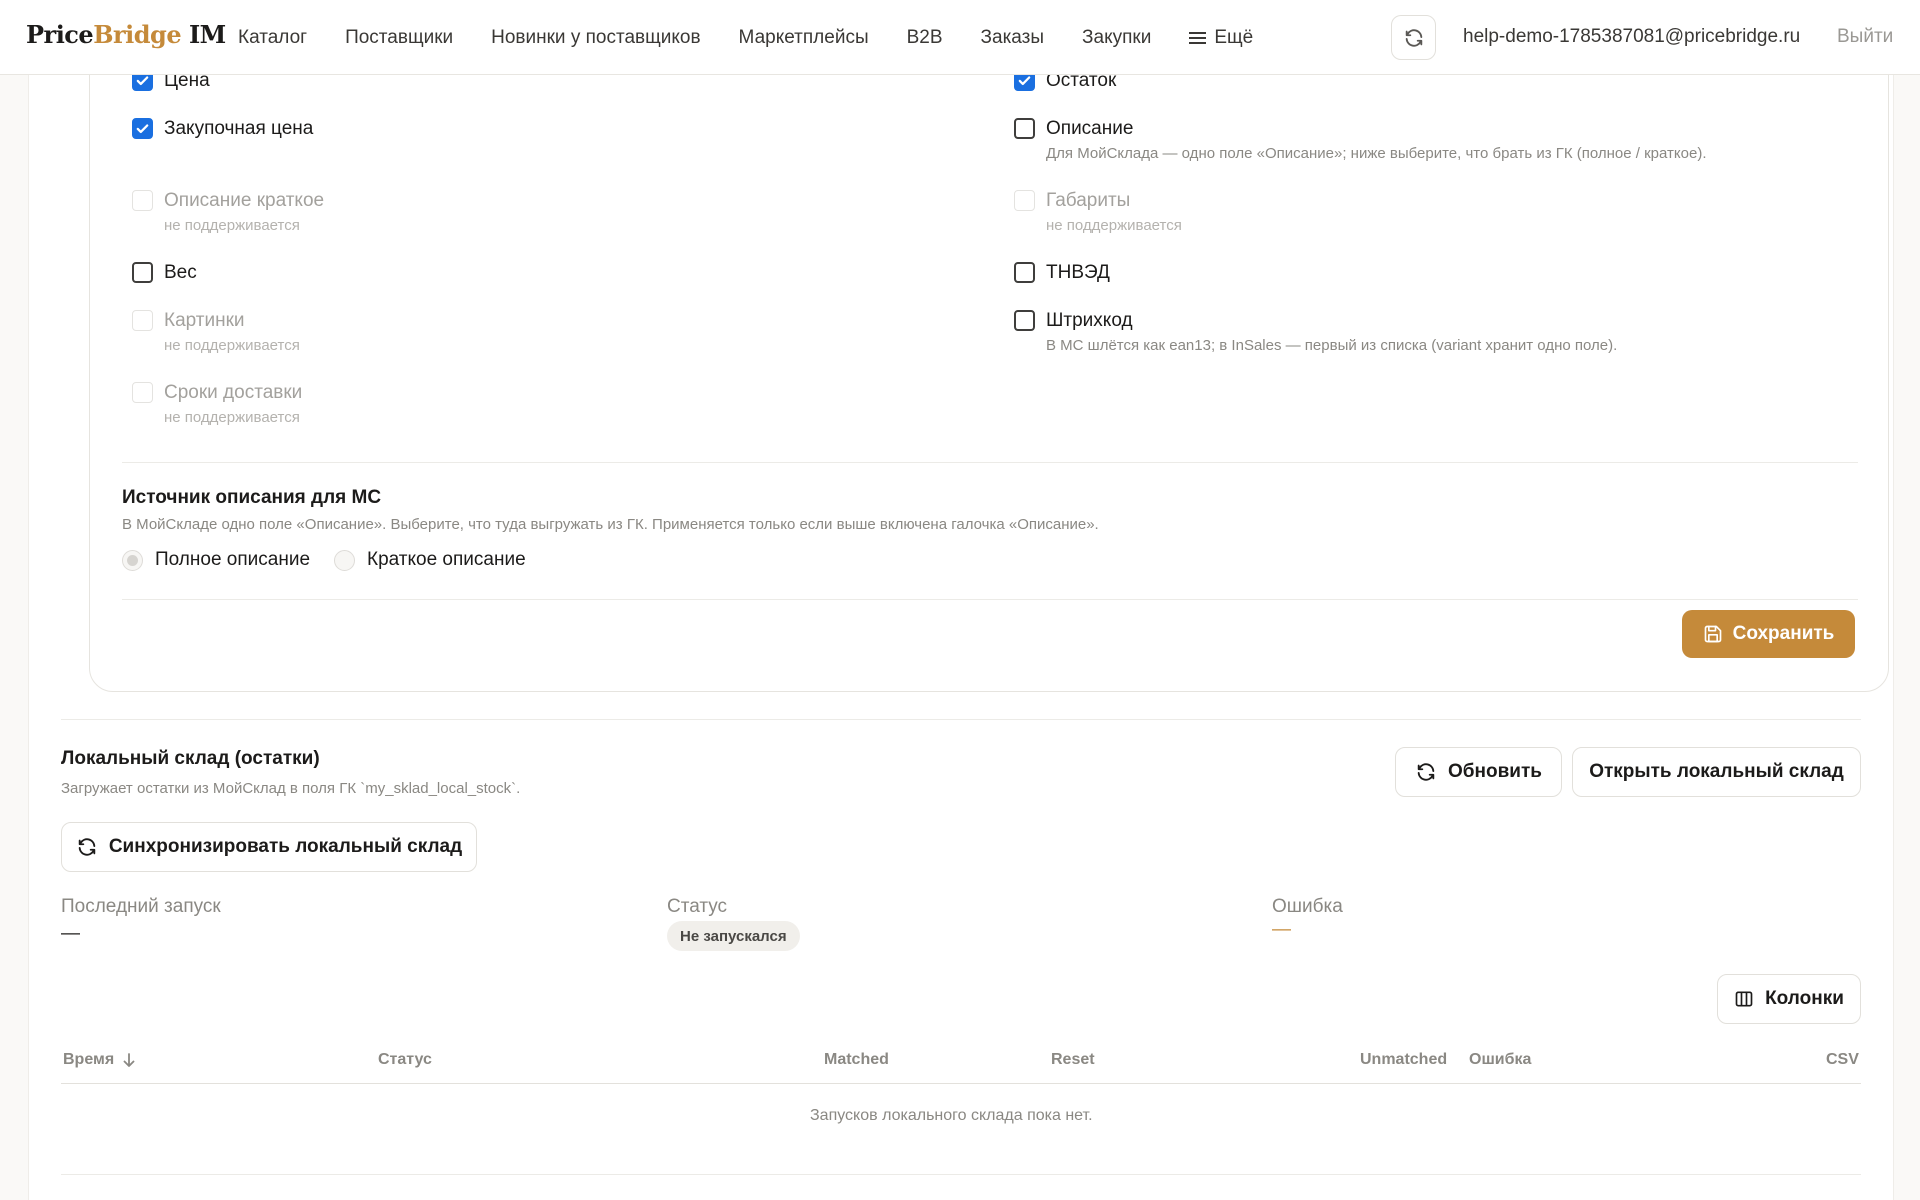 Image resolution: width=1920 pixels, height=1200 pixels. Describe the element at coordinates (405, 1060) in the screenshot. I see `th-status: Статус` at that location.